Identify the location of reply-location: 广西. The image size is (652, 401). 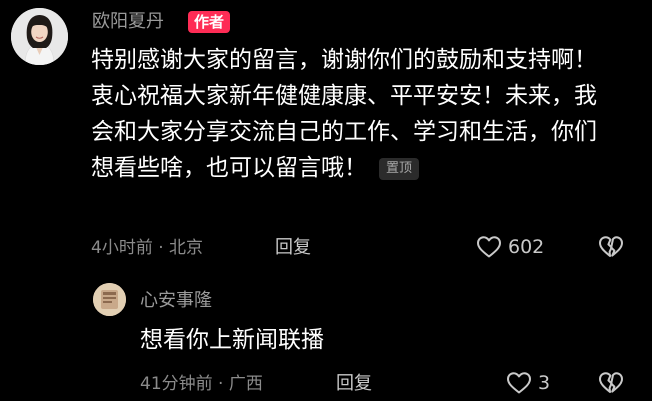
(245, 384).